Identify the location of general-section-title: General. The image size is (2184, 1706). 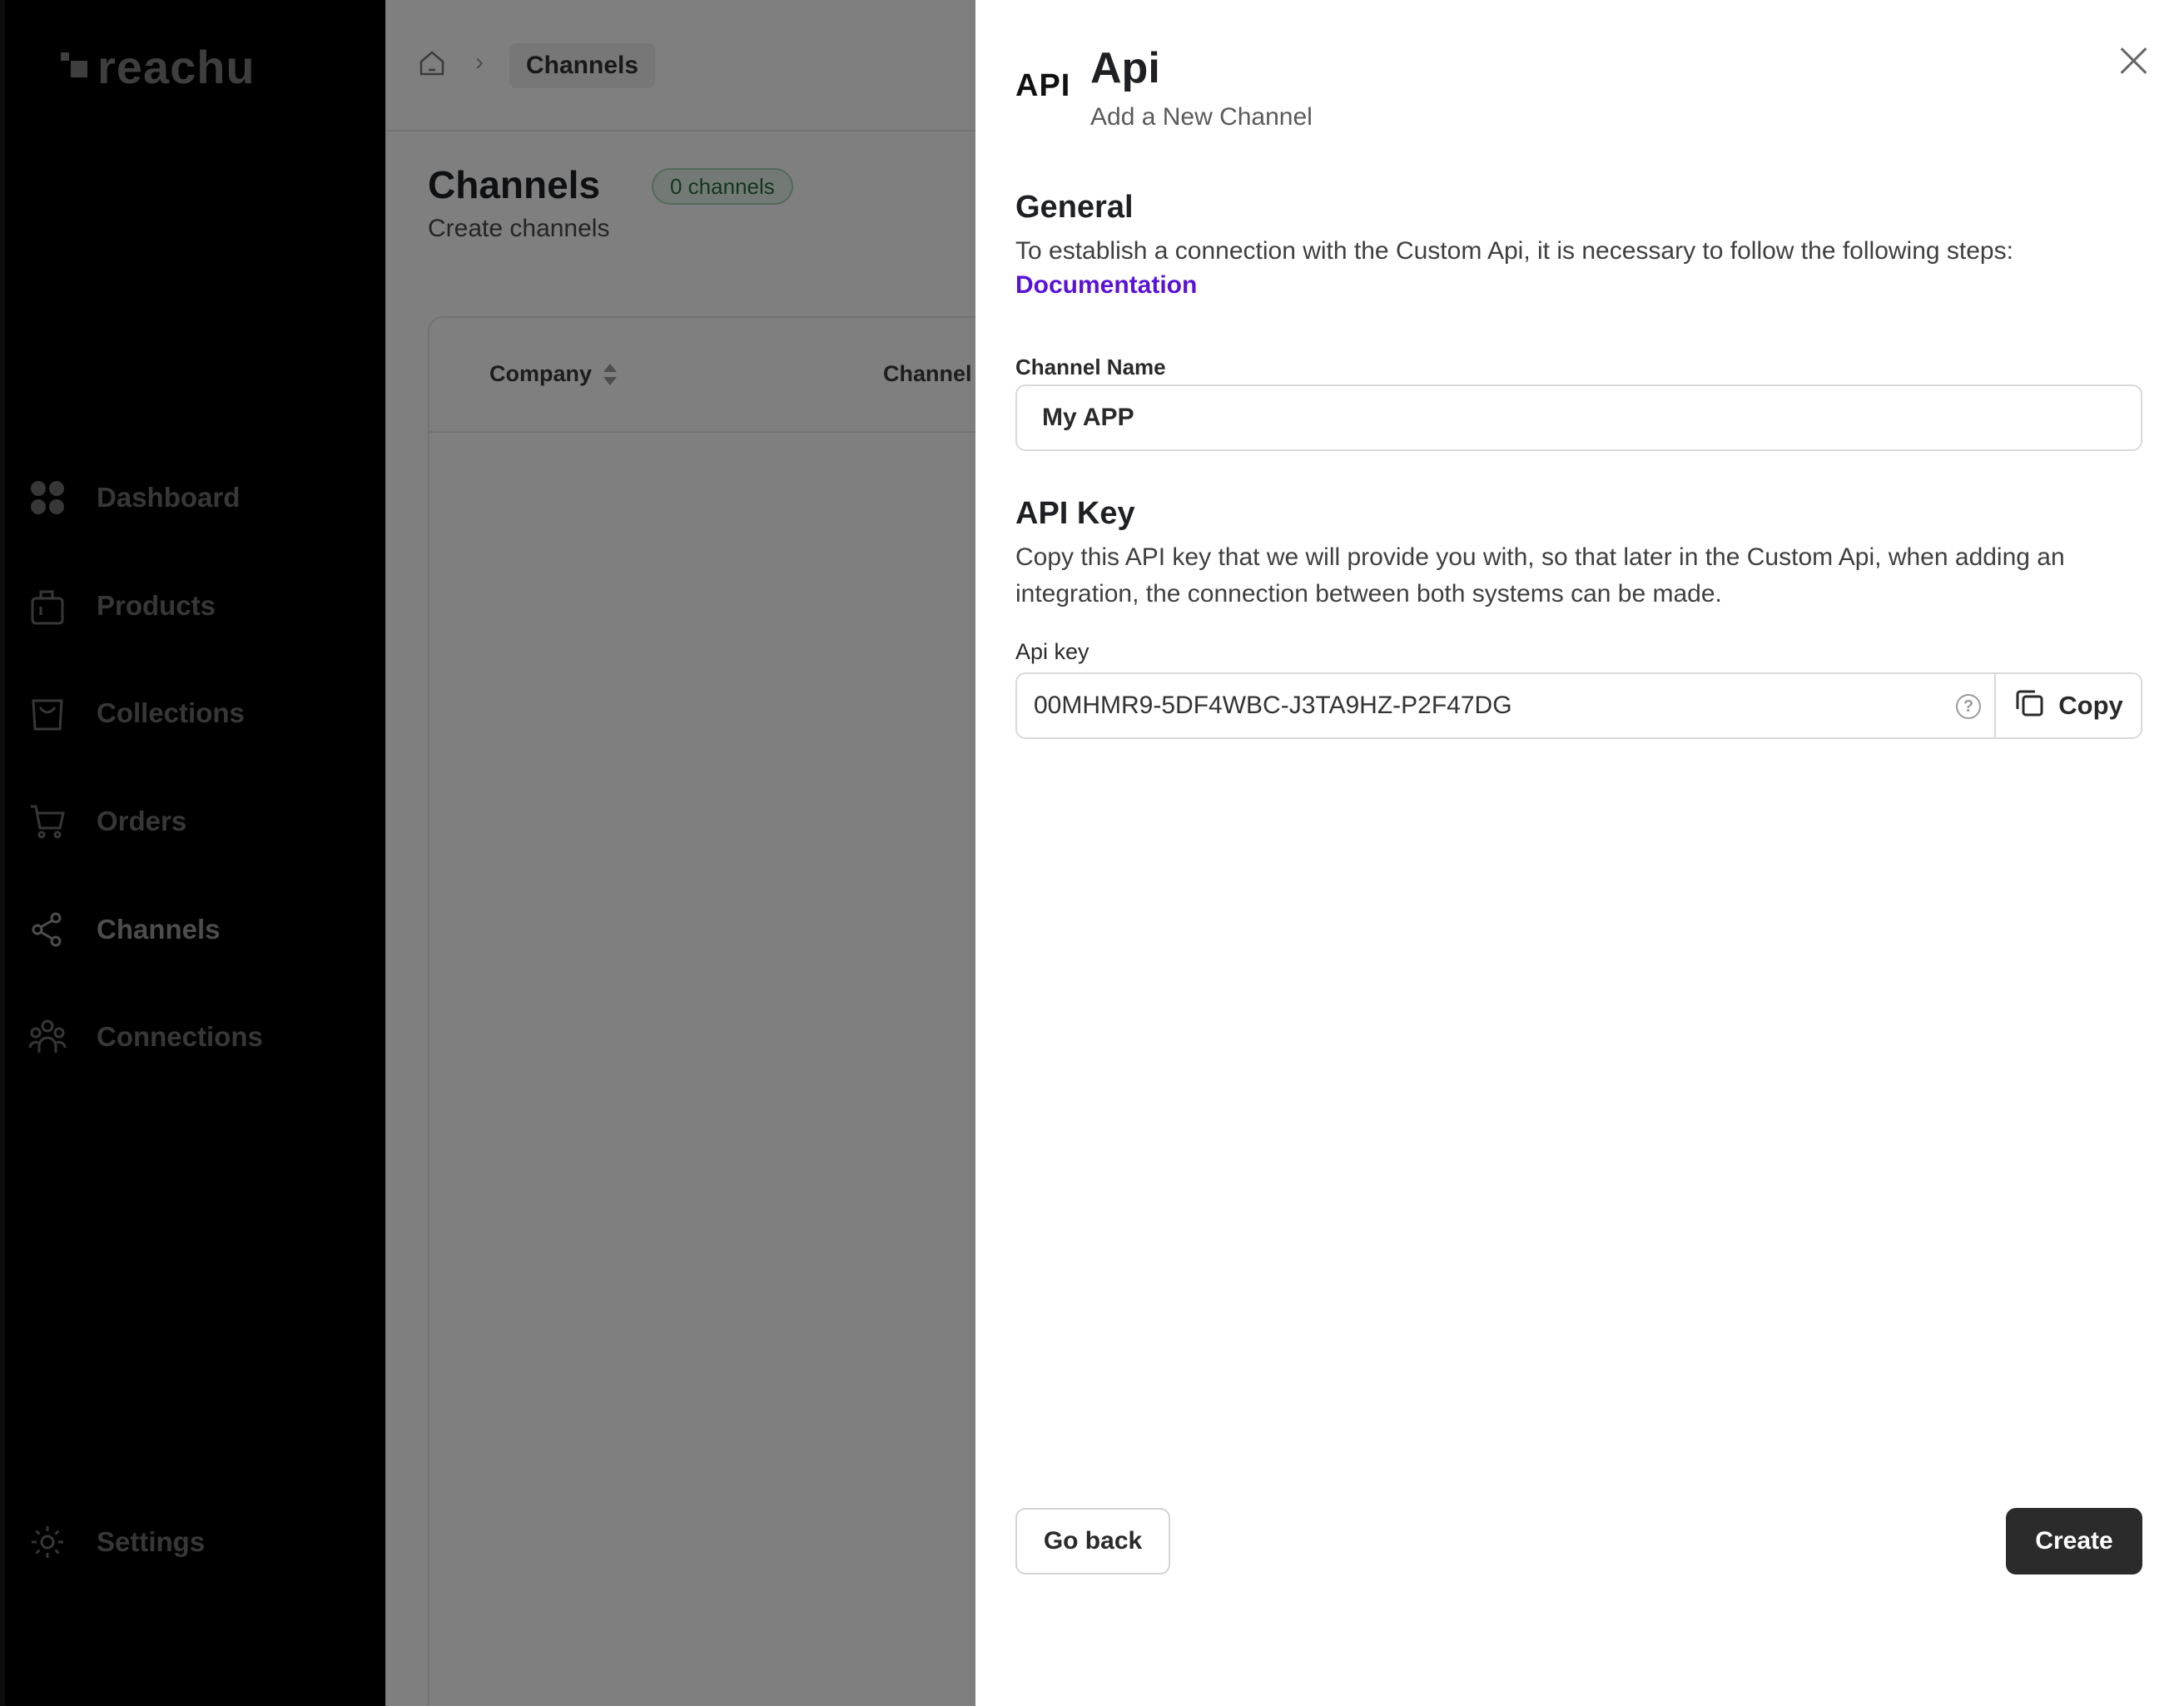
(1074, 207).